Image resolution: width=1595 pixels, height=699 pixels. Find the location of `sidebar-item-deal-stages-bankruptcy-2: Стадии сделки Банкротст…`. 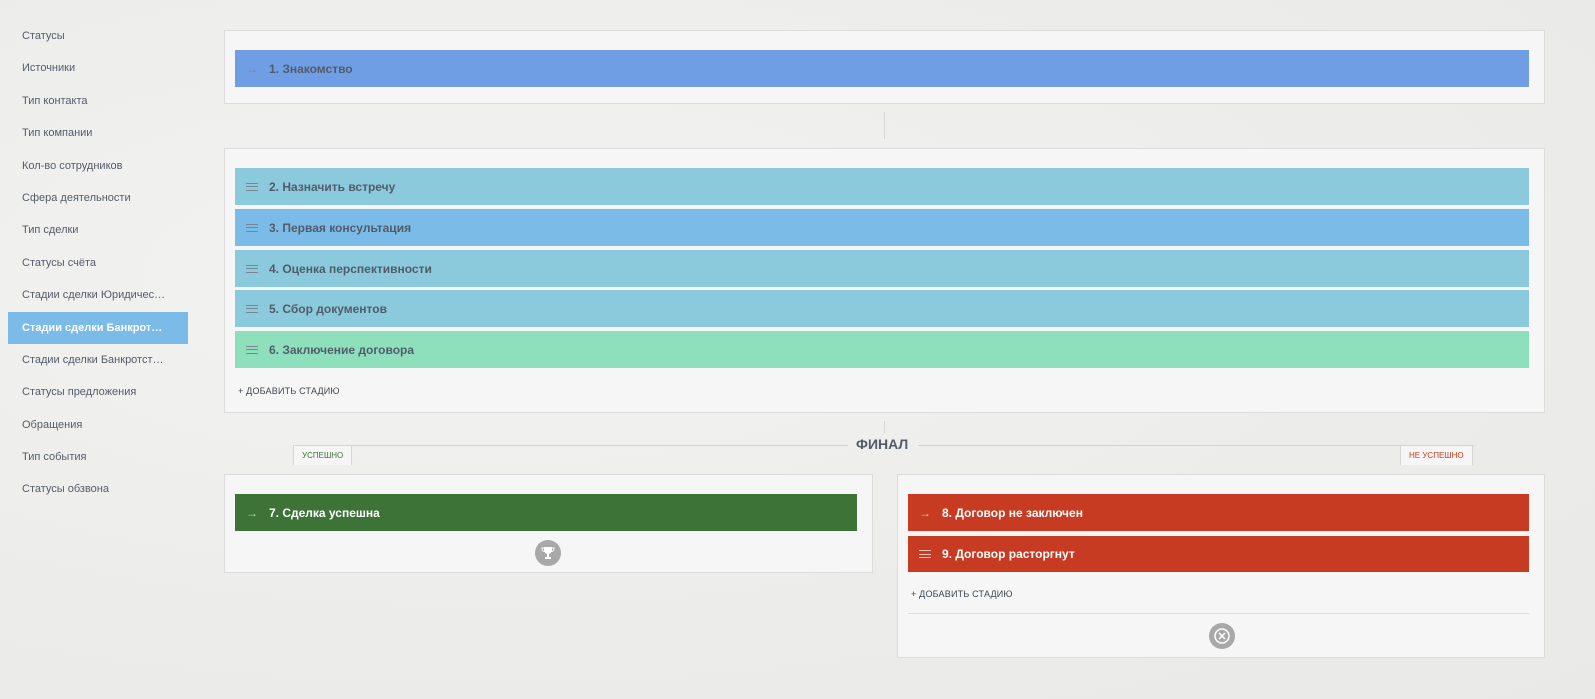

sidebar-item-deal-stages-bankruptcy-2: Стадии сделки Банкротст… is located at coordinates (95, 360).